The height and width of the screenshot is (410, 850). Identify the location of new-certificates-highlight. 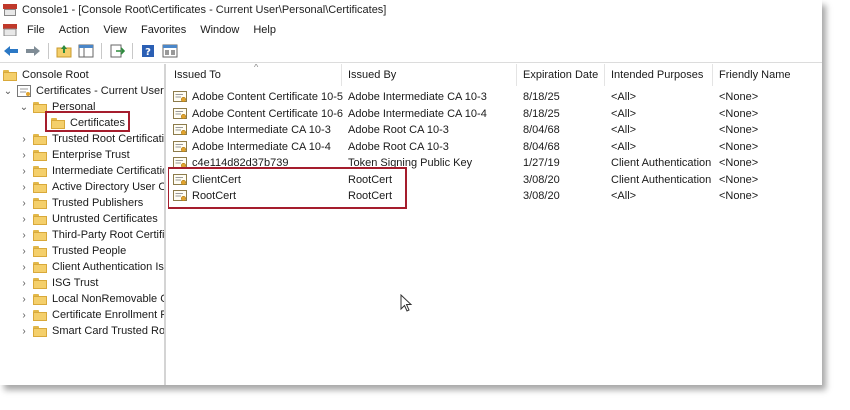
(287, 188).